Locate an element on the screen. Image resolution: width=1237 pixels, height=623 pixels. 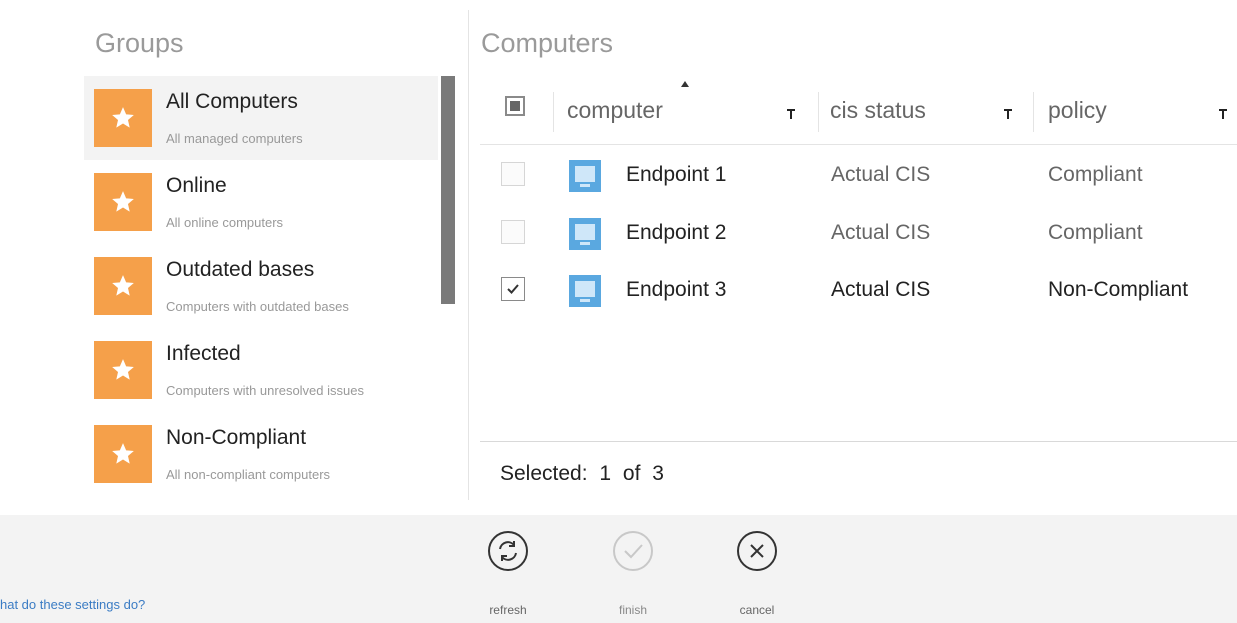
panel-divider is located at coordinates (468, 255).